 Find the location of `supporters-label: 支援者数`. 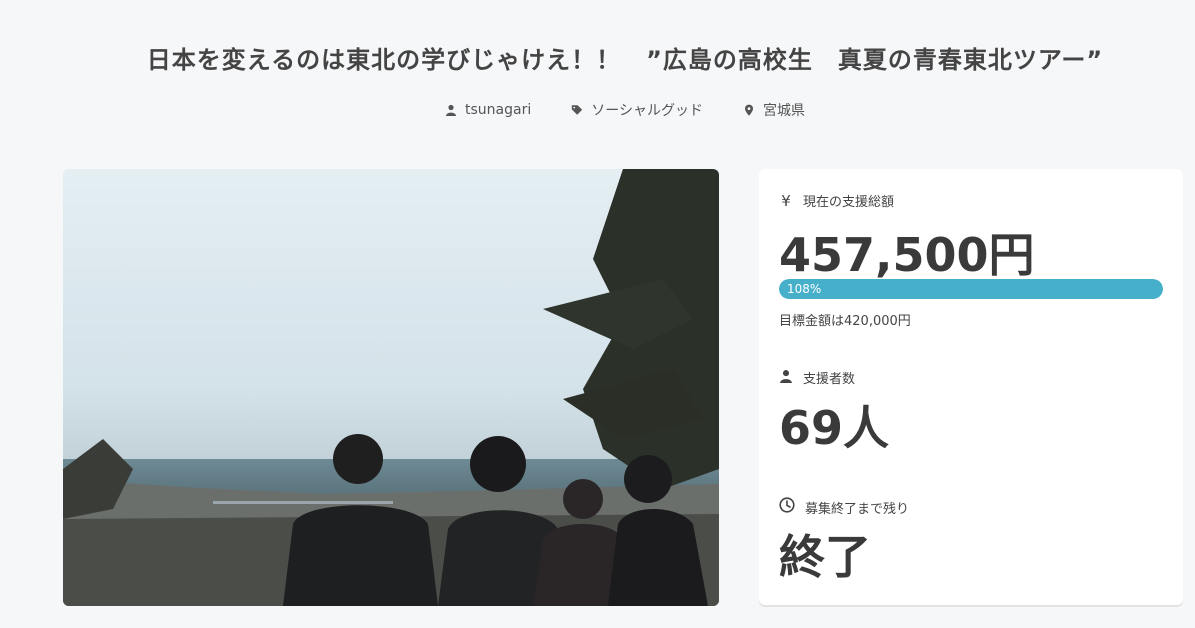

supporters-label: 支援者数 is located at coordinates (829, 379).